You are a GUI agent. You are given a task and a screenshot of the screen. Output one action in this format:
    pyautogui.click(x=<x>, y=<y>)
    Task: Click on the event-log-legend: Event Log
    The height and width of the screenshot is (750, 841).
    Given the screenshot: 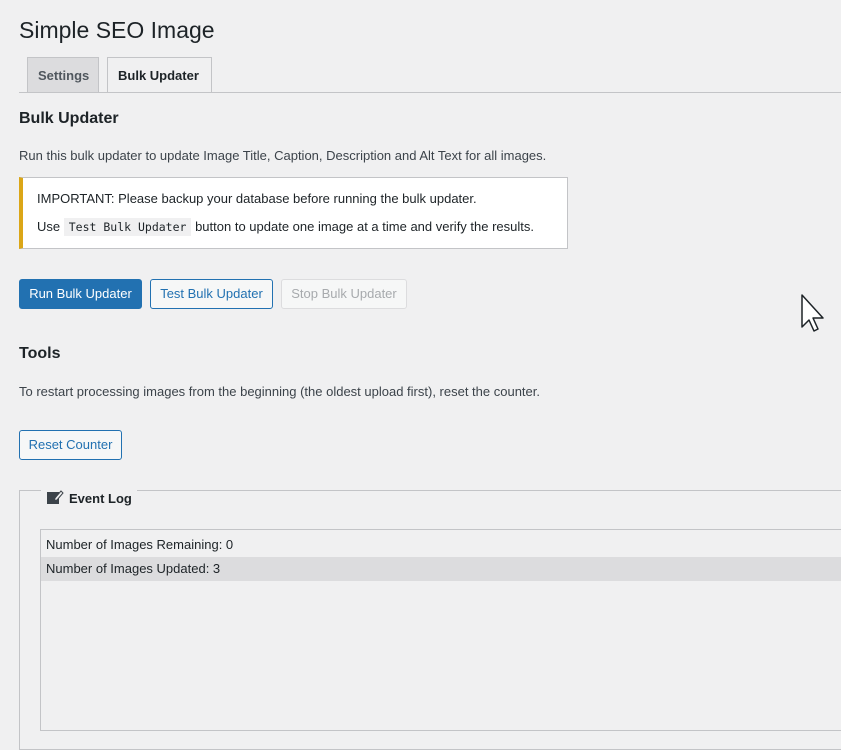 What is the action you would take?
    pyautogui.click(x=89, y=498)
    